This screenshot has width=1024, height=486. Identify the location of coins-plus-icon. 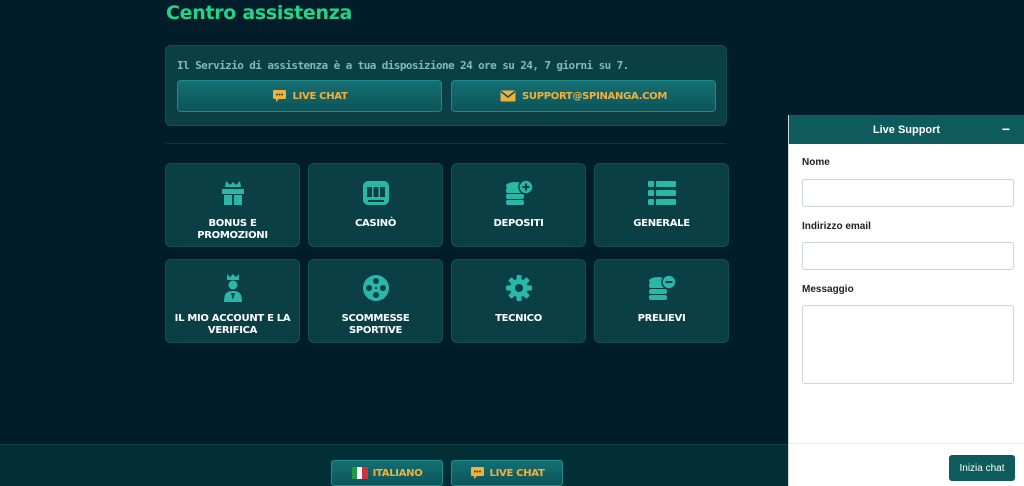
(519, 193).